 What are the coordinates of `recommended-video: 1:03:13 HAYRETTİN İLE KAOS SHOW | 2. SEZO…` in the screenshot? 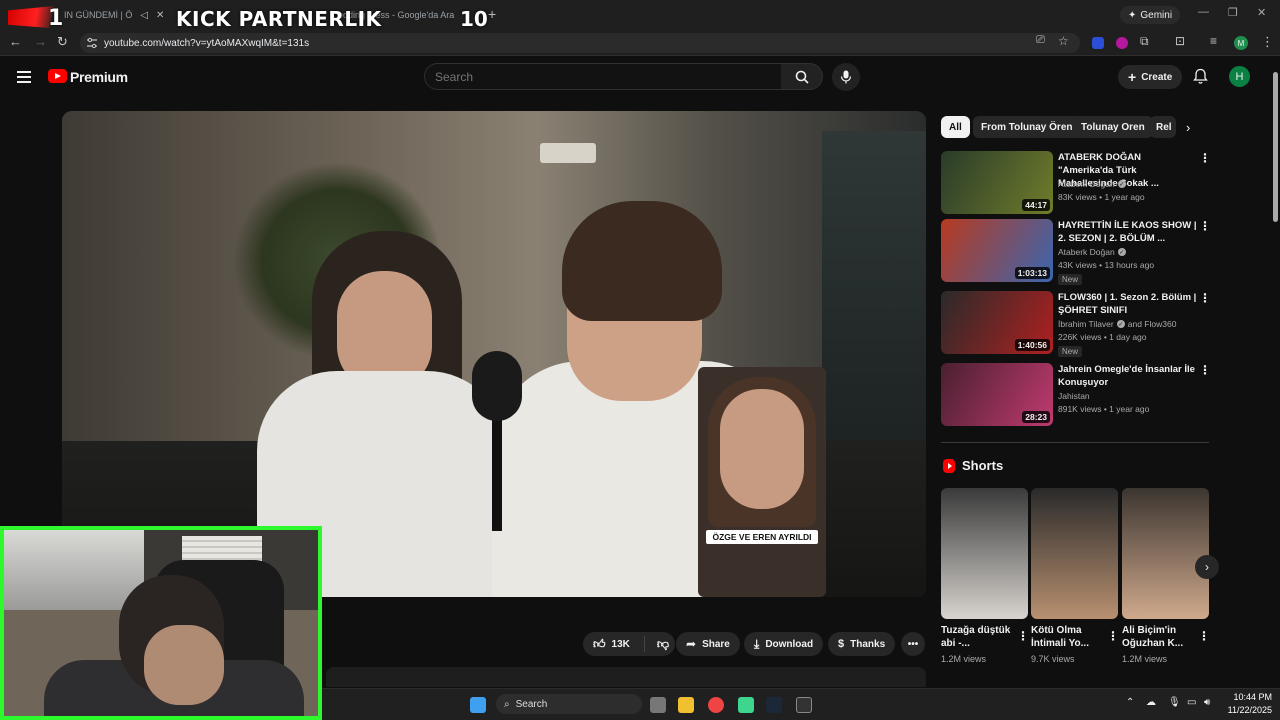 It's located at (1076, 252).